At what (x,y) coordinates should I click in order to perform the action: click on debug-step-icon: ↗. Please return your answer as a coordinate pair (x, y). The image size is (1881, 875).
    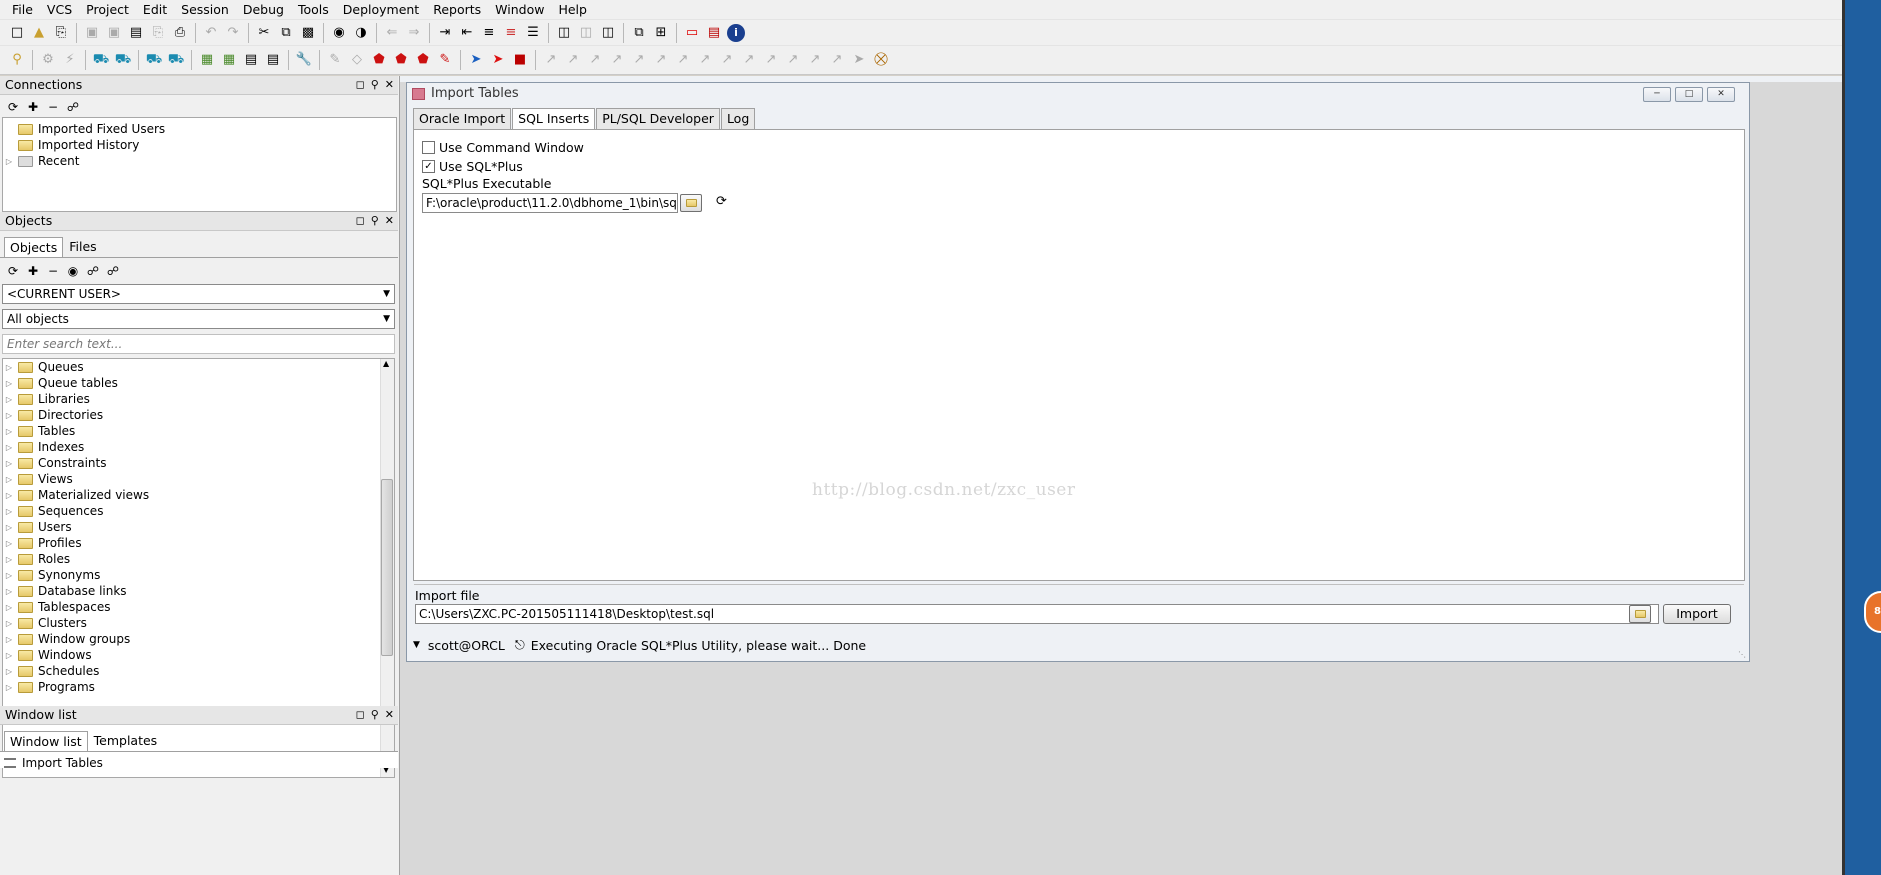
    Looking at the image, I should click on (683, 60).